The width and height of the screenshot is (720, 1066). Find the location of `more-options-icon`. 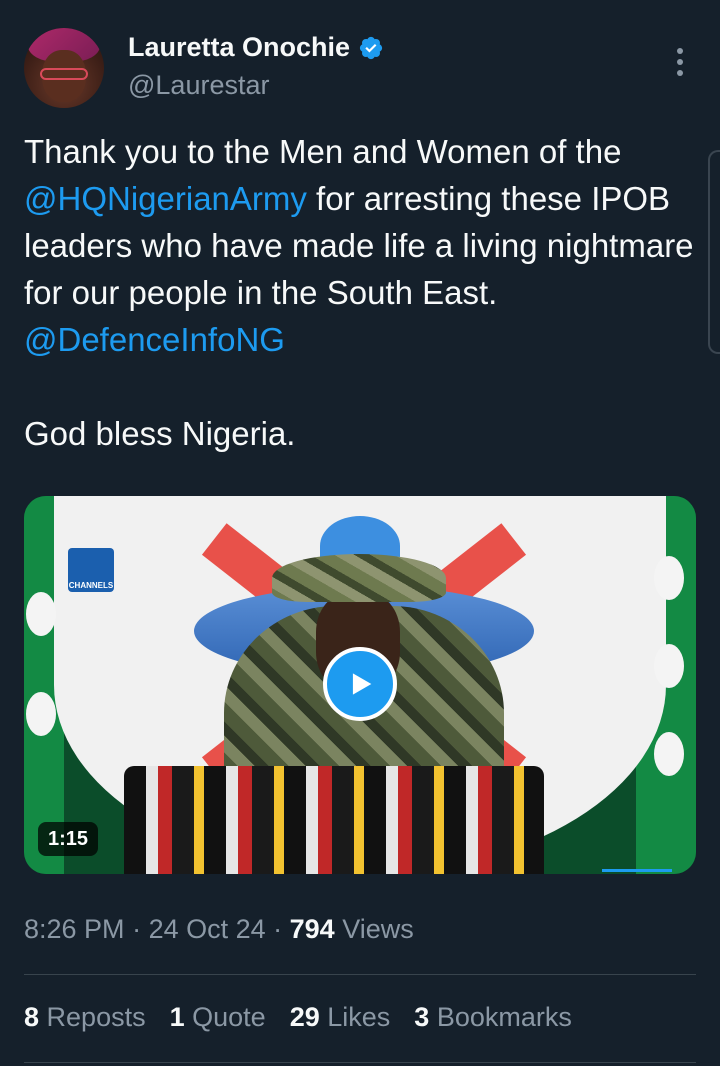

more-options-icon is located at coordinates (680, 62).